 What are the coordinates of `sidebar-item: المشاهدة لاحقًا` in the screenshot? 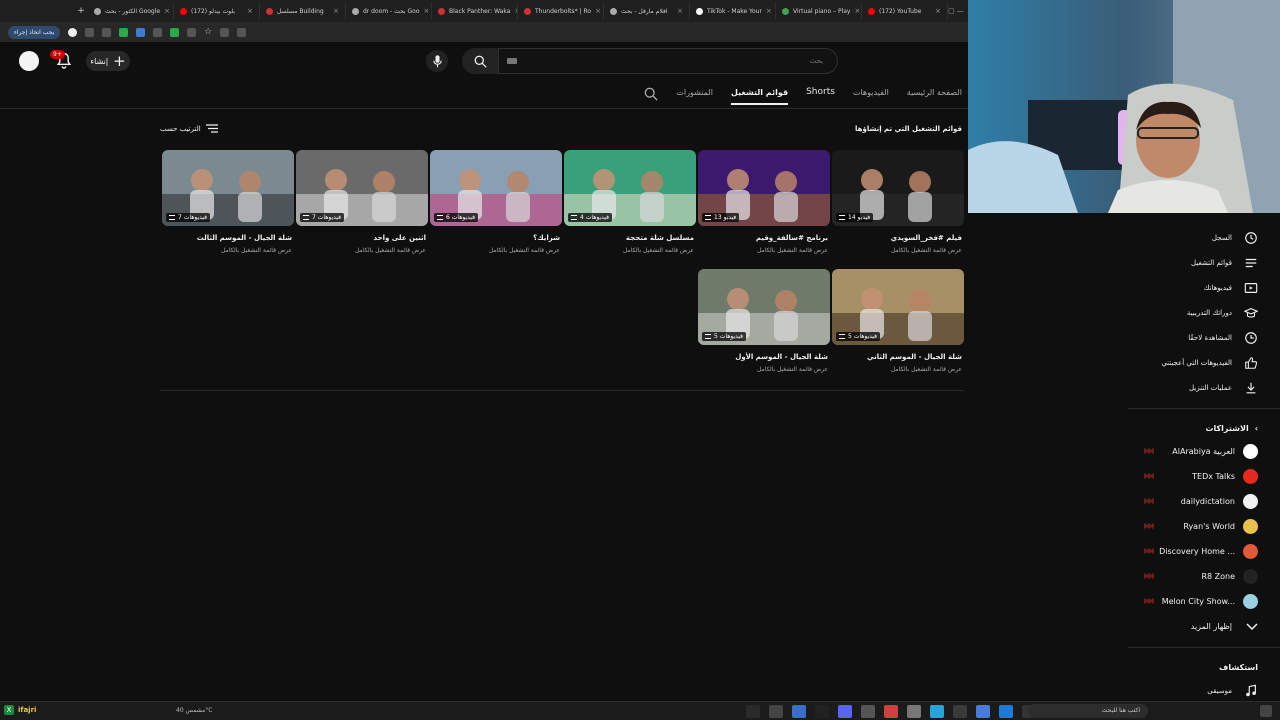 It's located at (1204, 337).